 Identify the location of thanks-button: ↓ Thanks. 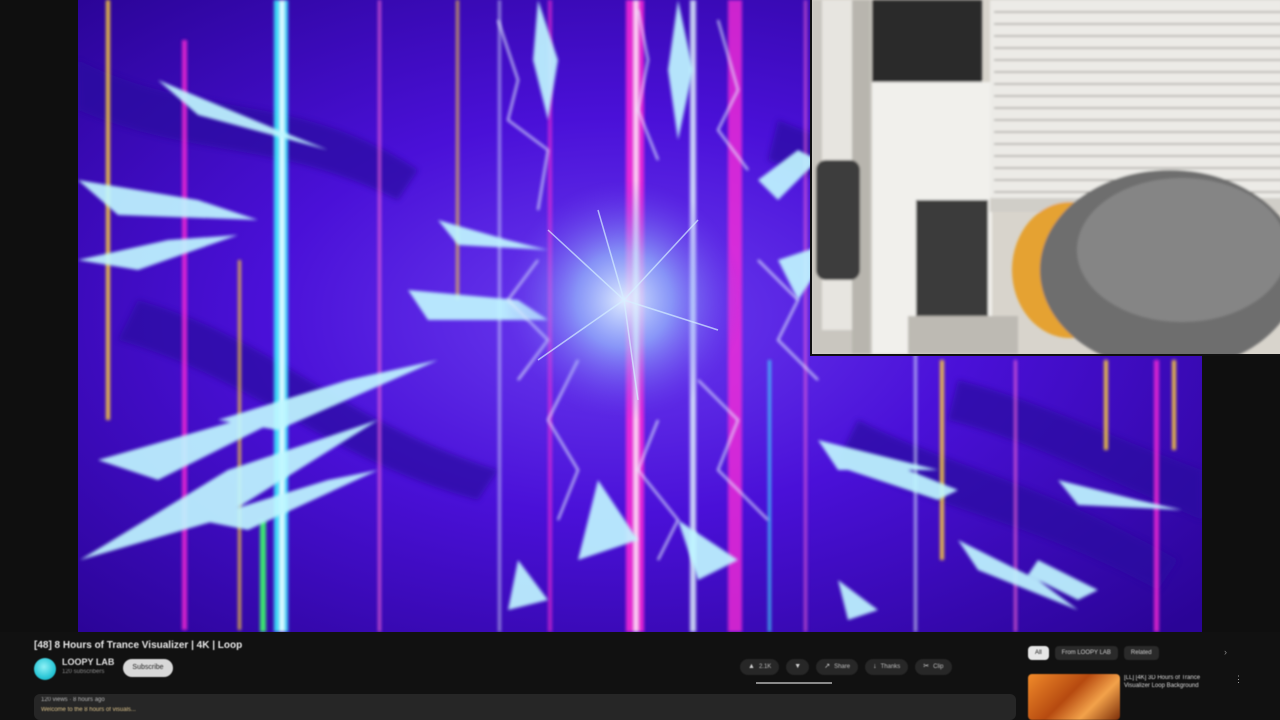
(887, 667).